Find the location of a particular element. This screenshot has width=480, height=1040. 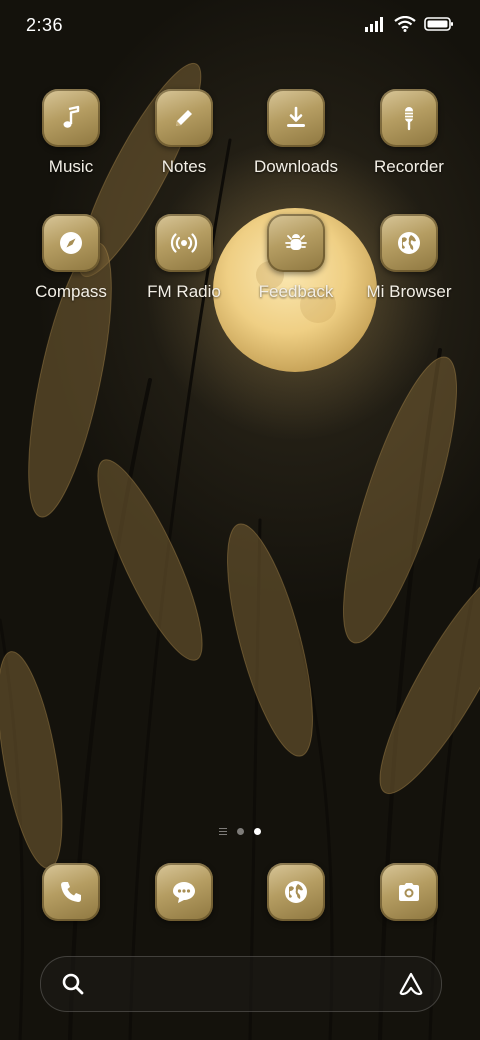

search-bar is located at coordinates (241, 984).